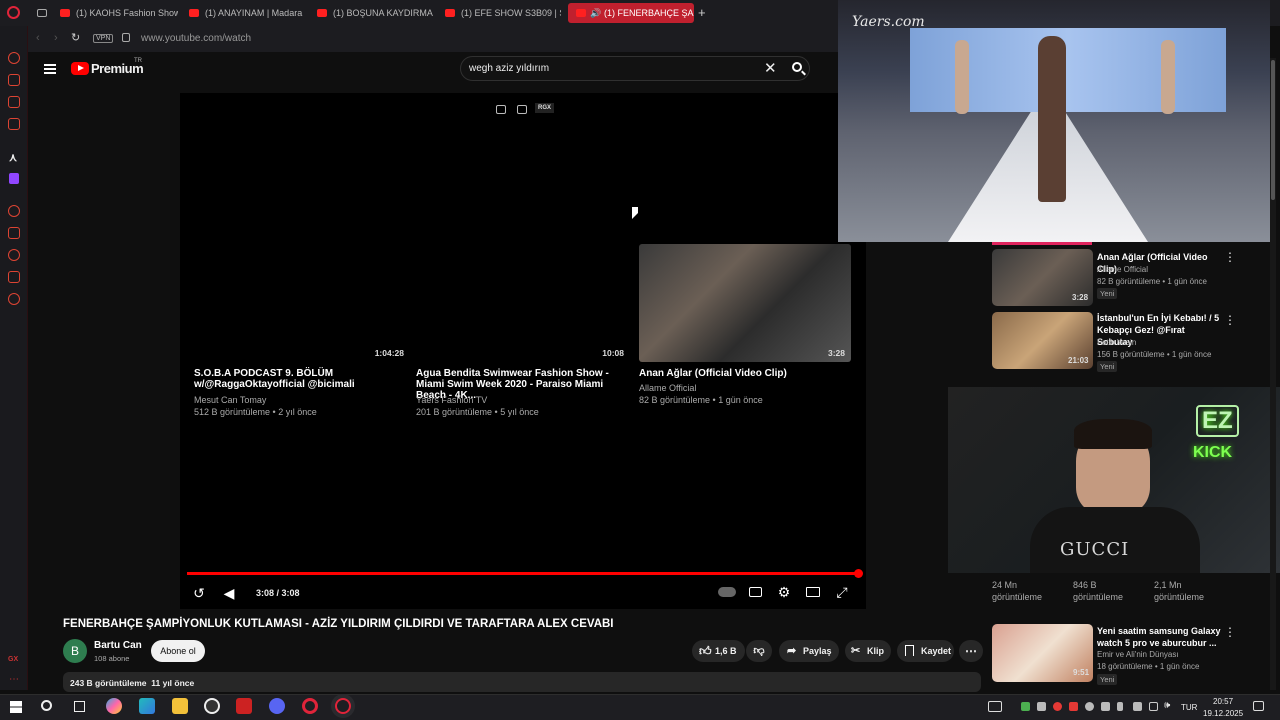 This screenshot has width=1280, height=720. Describe the element at coordinates (196, 38) in the screenshot. I see `url-field: www.youtube.com/watch` at that location.